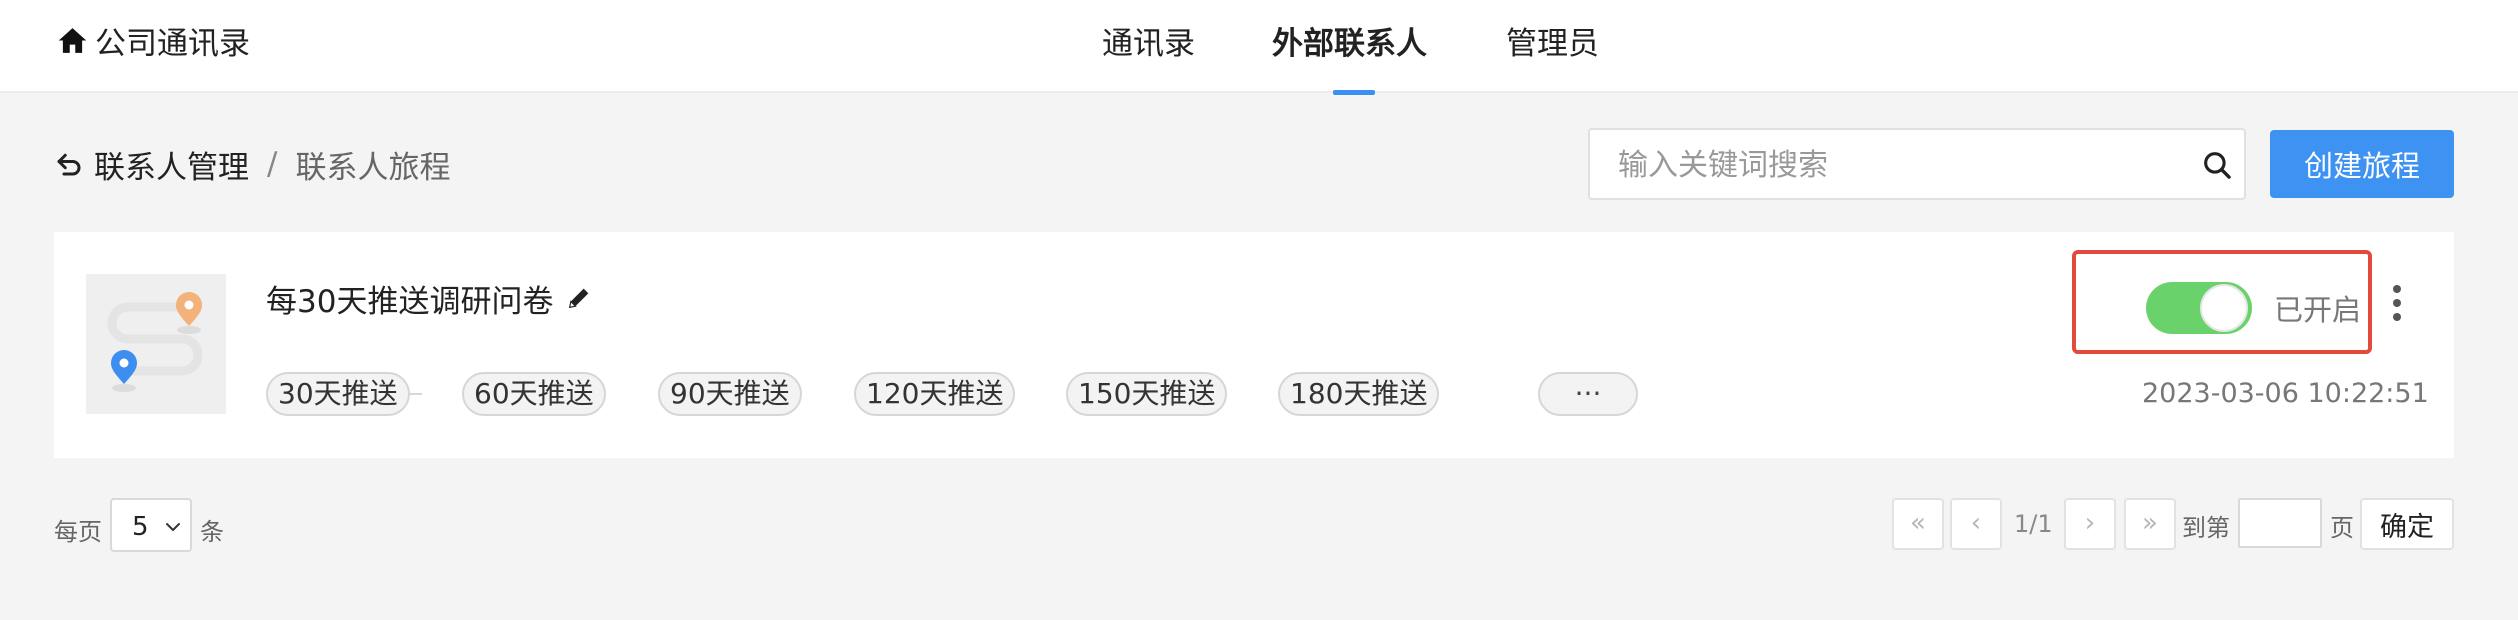  What do you see at coordinates (1147, 394) in the screenshot?
I see `journey-step: 150天推送` at bounding box center [1147, 394].